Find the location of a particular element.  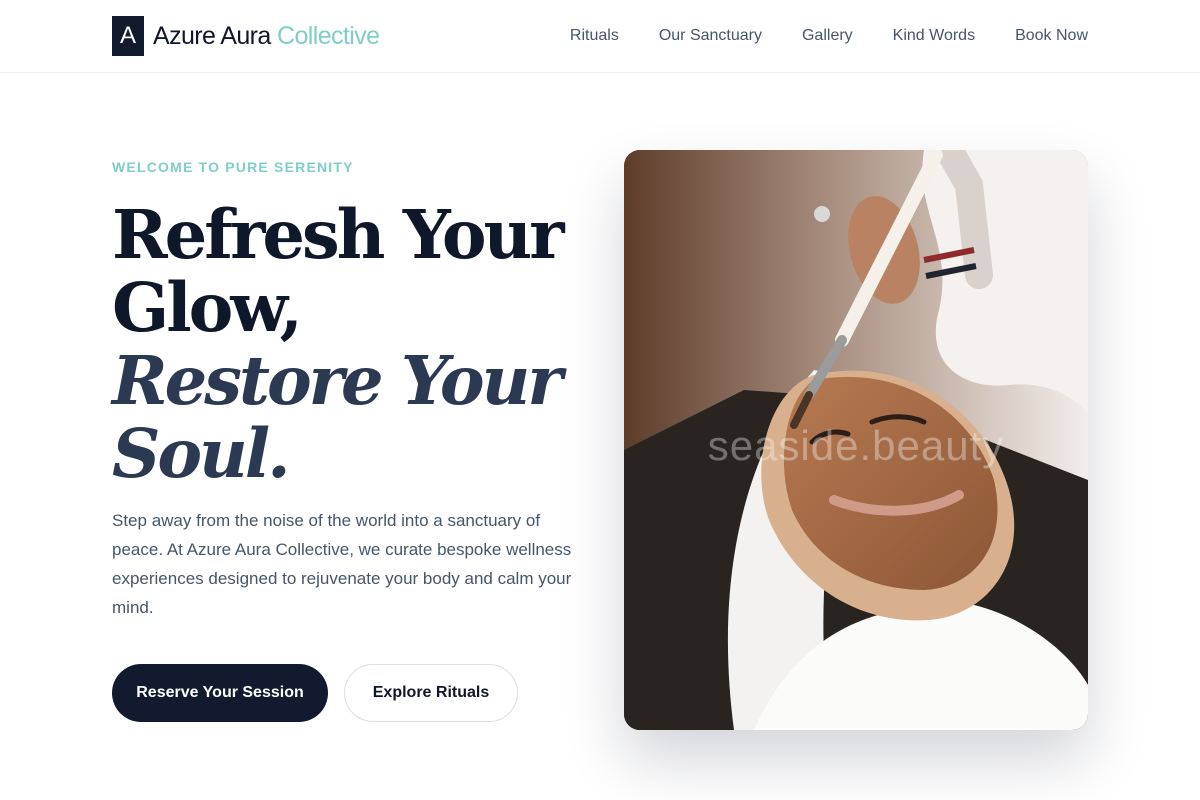

hero-eyebrow: WELCOME TO PURE SERENITY is located at coordinates (233, 167).